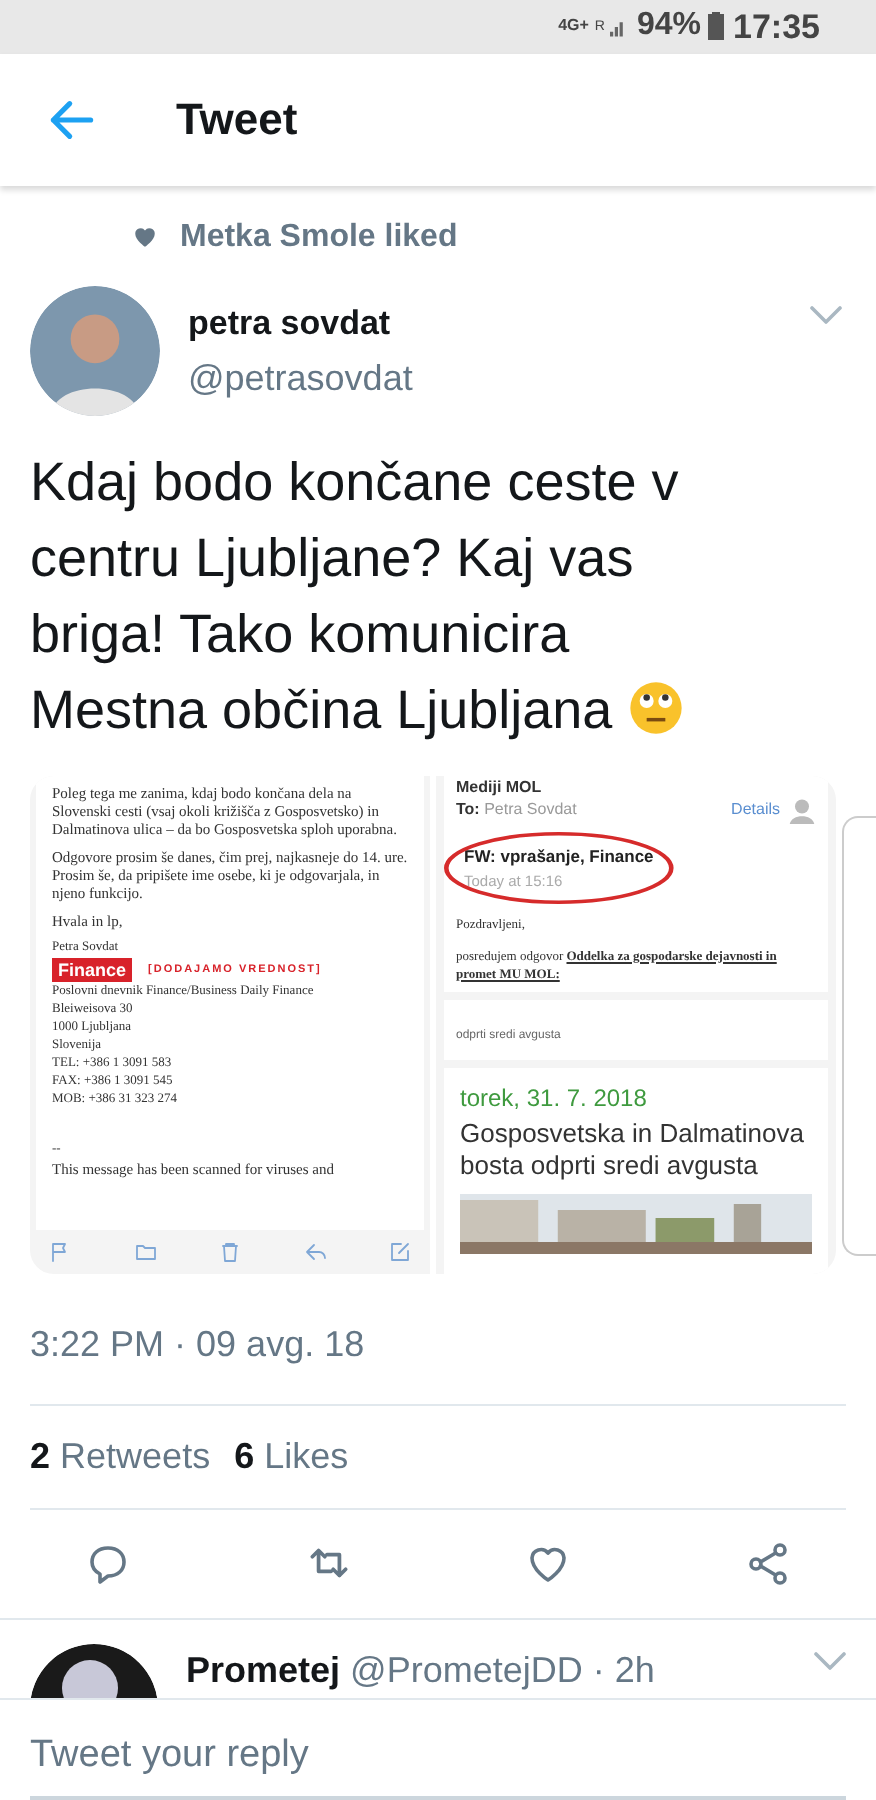  What do you see at coordinates (290, 323) in the screenshot?
I see `author-name: petra sovdat` at bounding box center [290, 323].